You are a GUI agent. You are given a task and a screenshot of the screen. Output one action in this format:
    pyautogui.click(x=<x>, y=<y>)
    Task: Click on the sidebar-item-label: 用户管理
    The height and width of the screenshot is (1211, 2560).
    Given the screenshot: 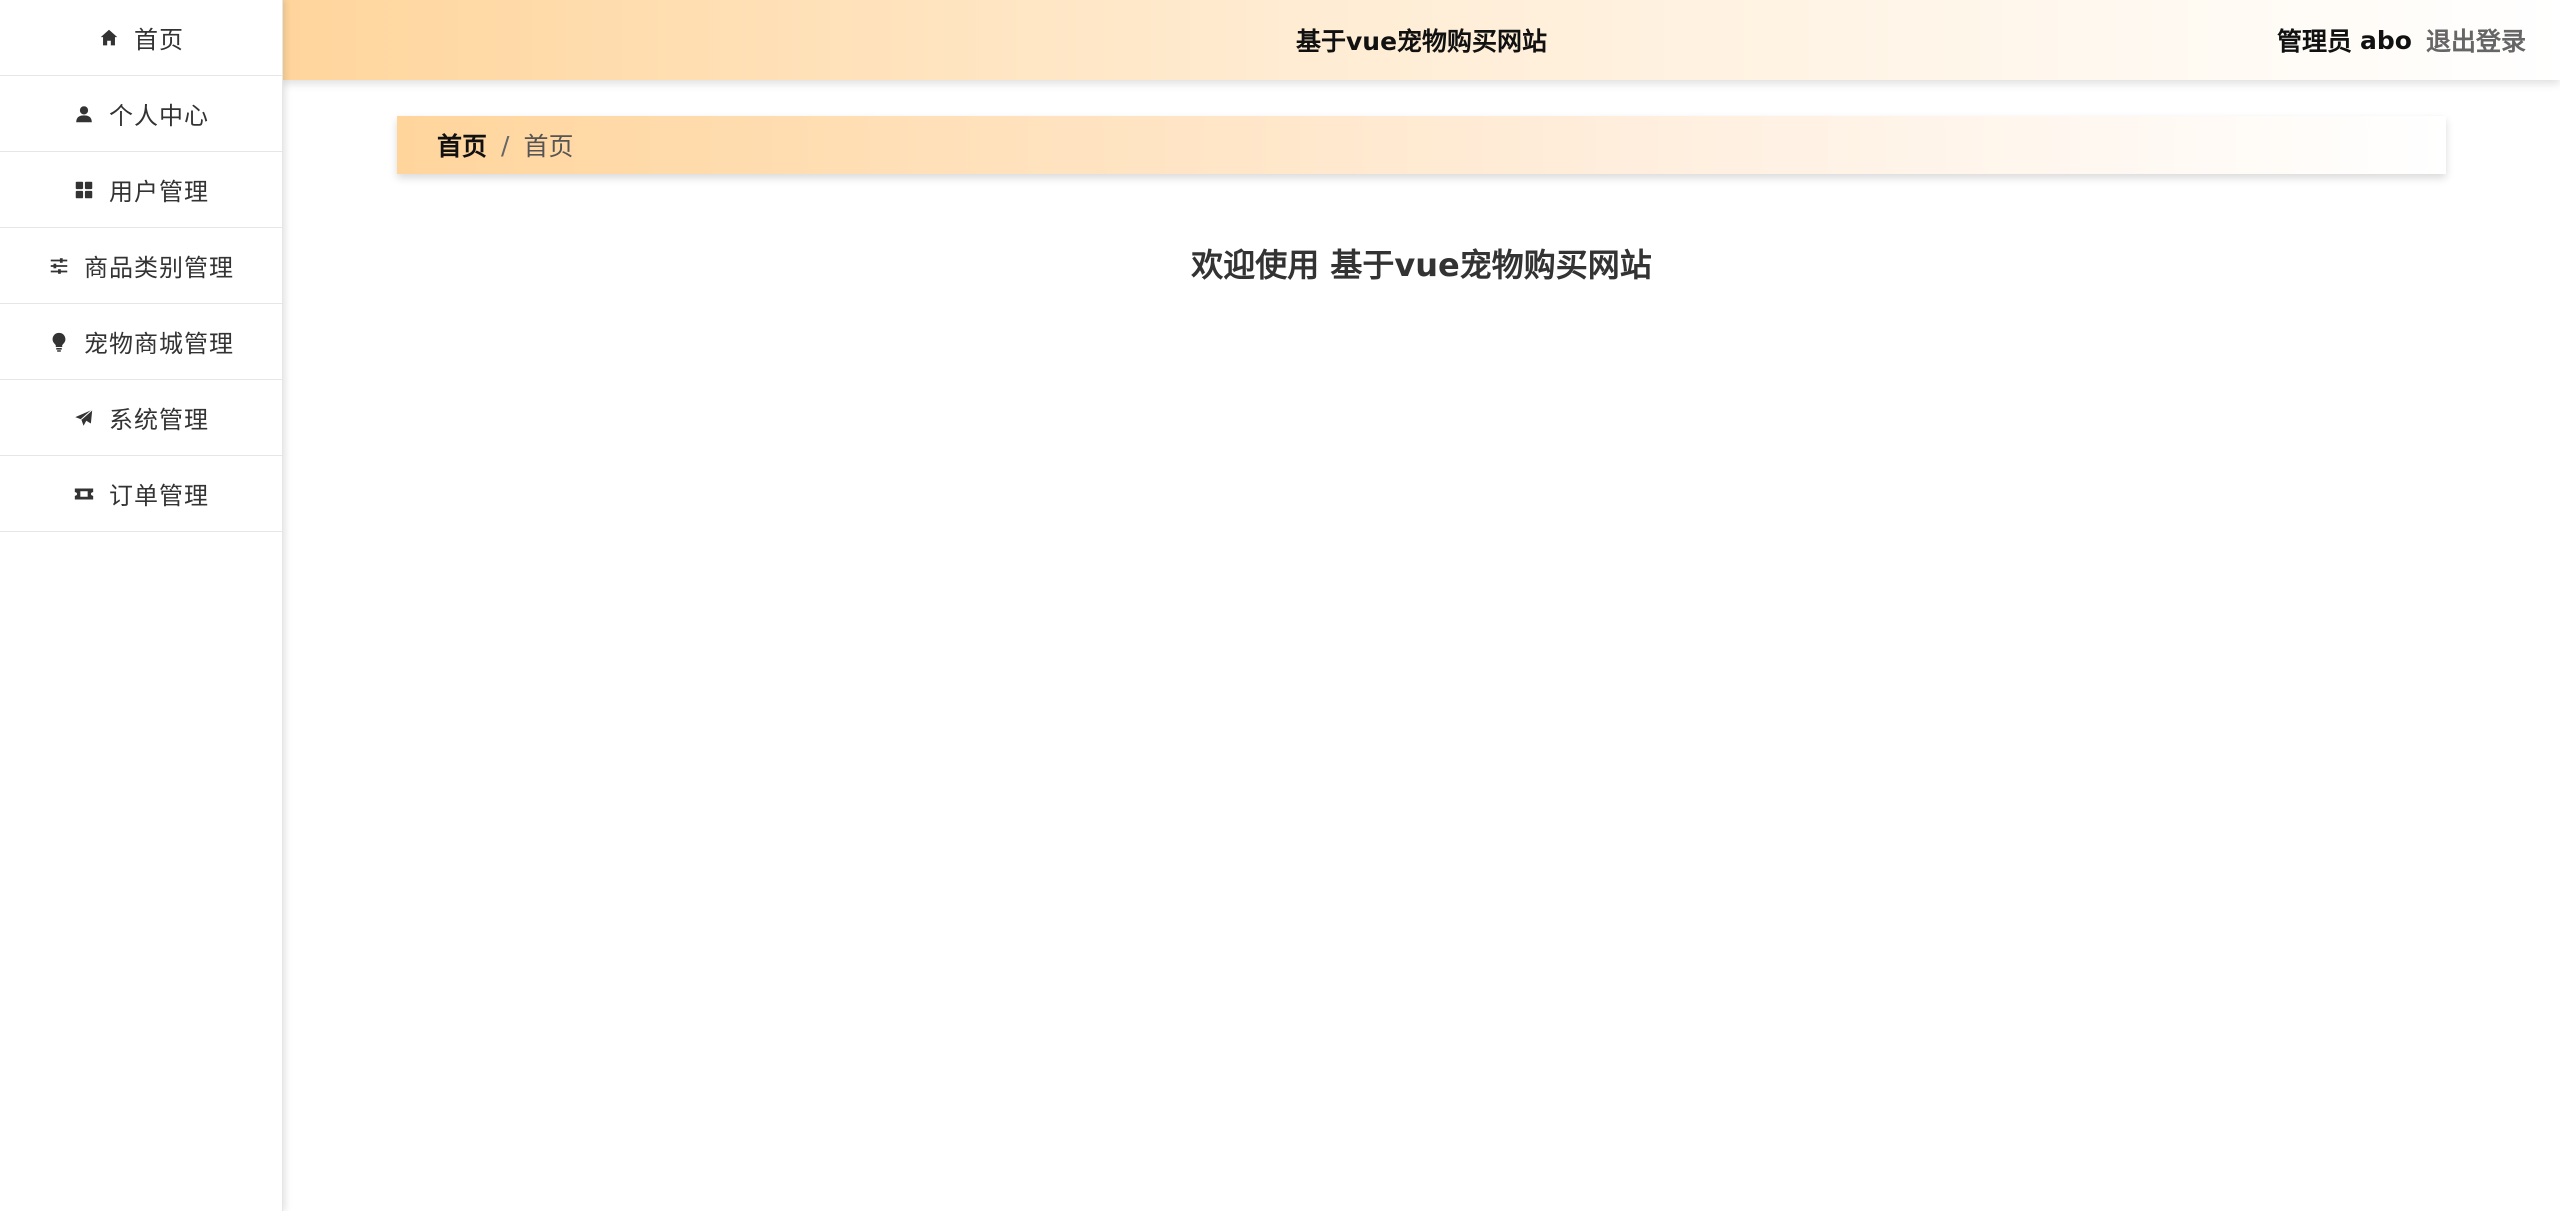 What is the action you would take?
    pyautogui.click(x=159, y=192)
    